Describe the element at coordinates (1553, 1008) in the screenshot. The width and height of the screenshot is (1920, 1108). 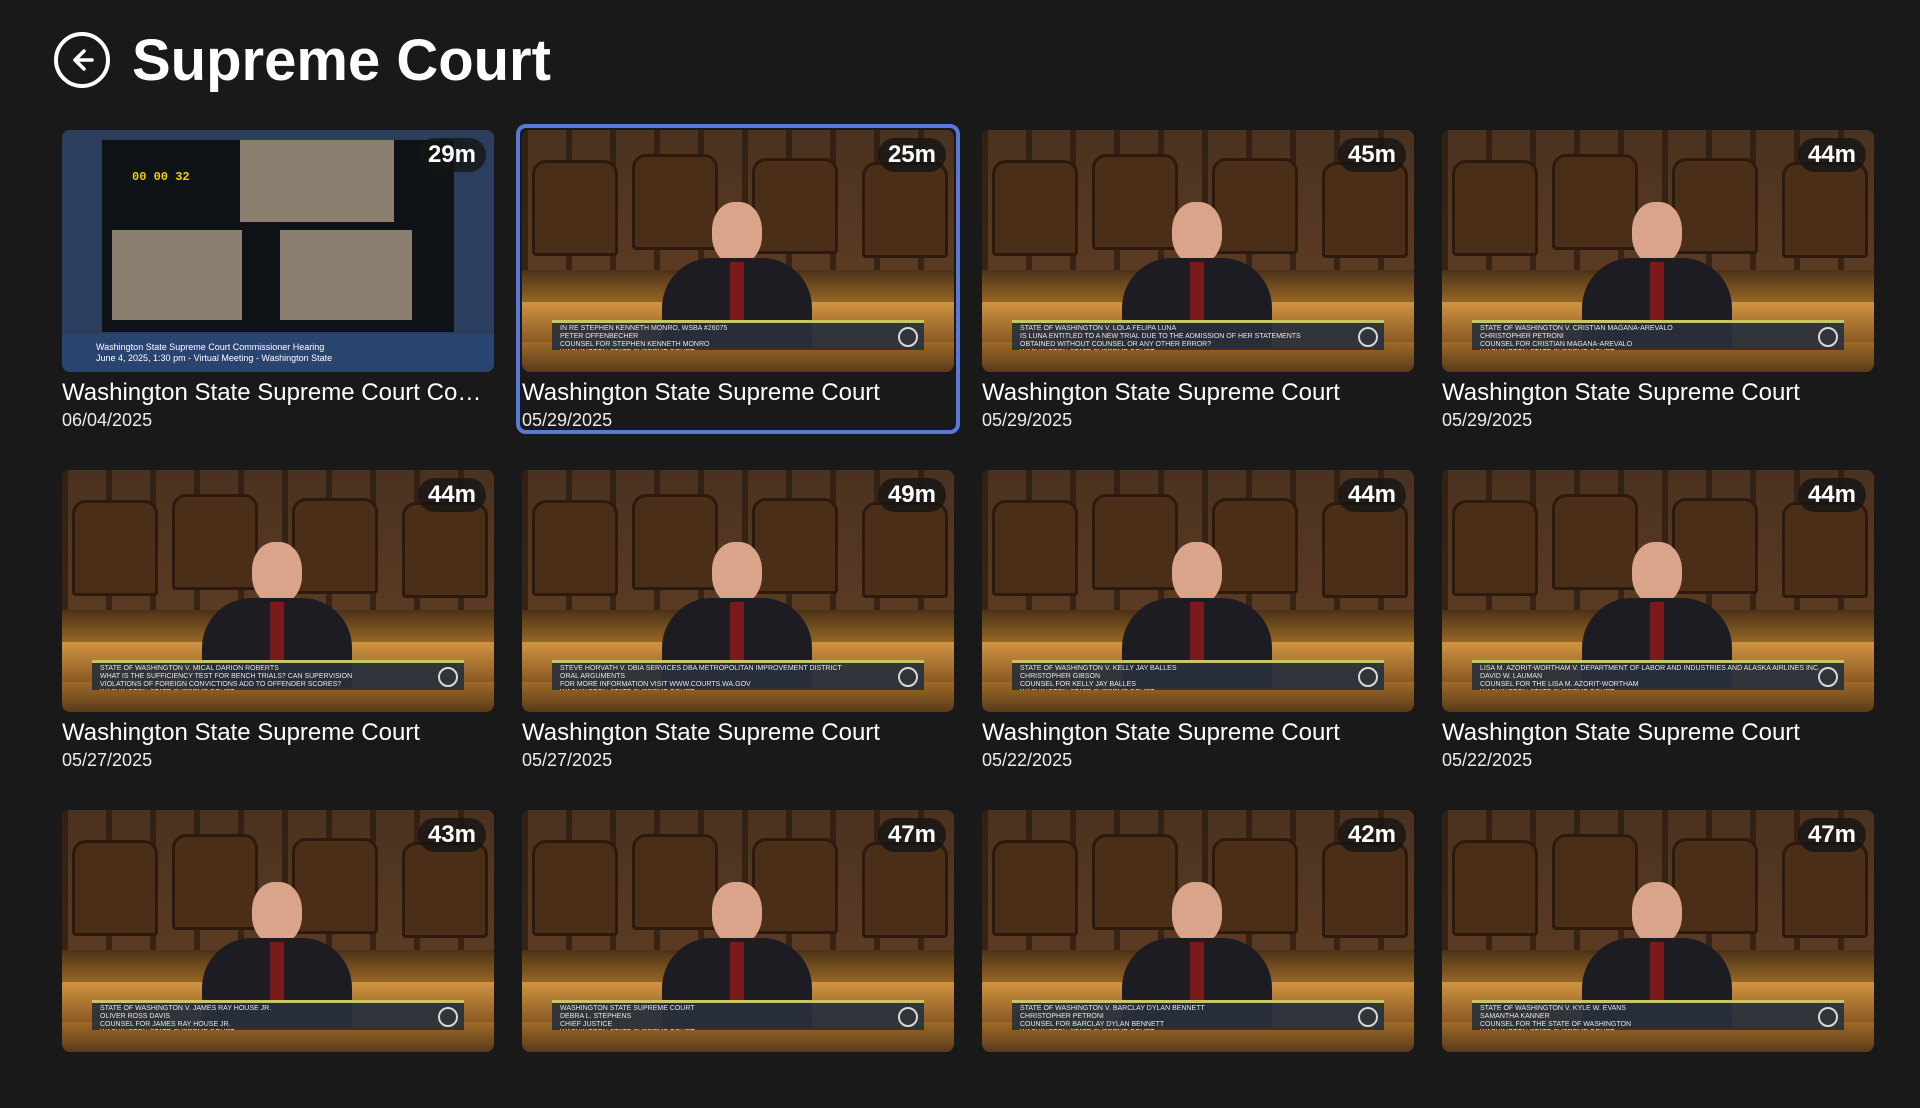
I see `caption-line: STATE OF WASHINGTON V. KYLE W. EVANS` at that location.